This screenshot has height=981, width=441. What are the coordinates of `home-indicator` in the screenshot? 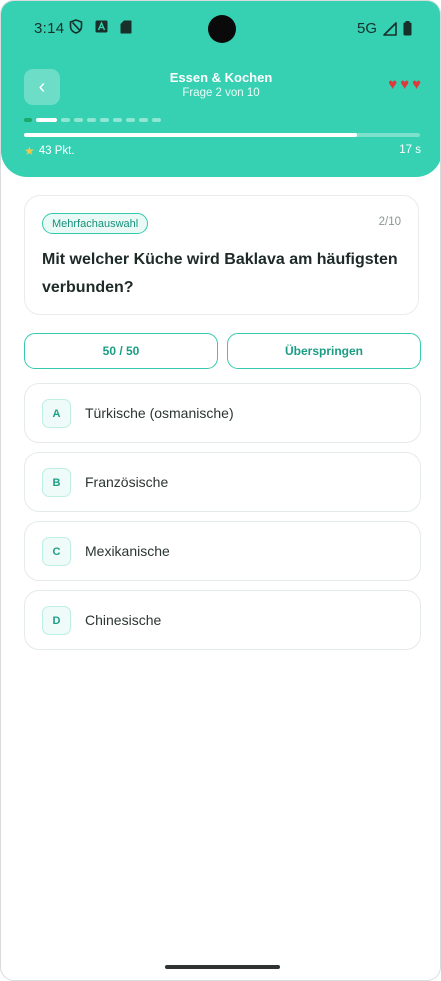 It's located at (222, 967).